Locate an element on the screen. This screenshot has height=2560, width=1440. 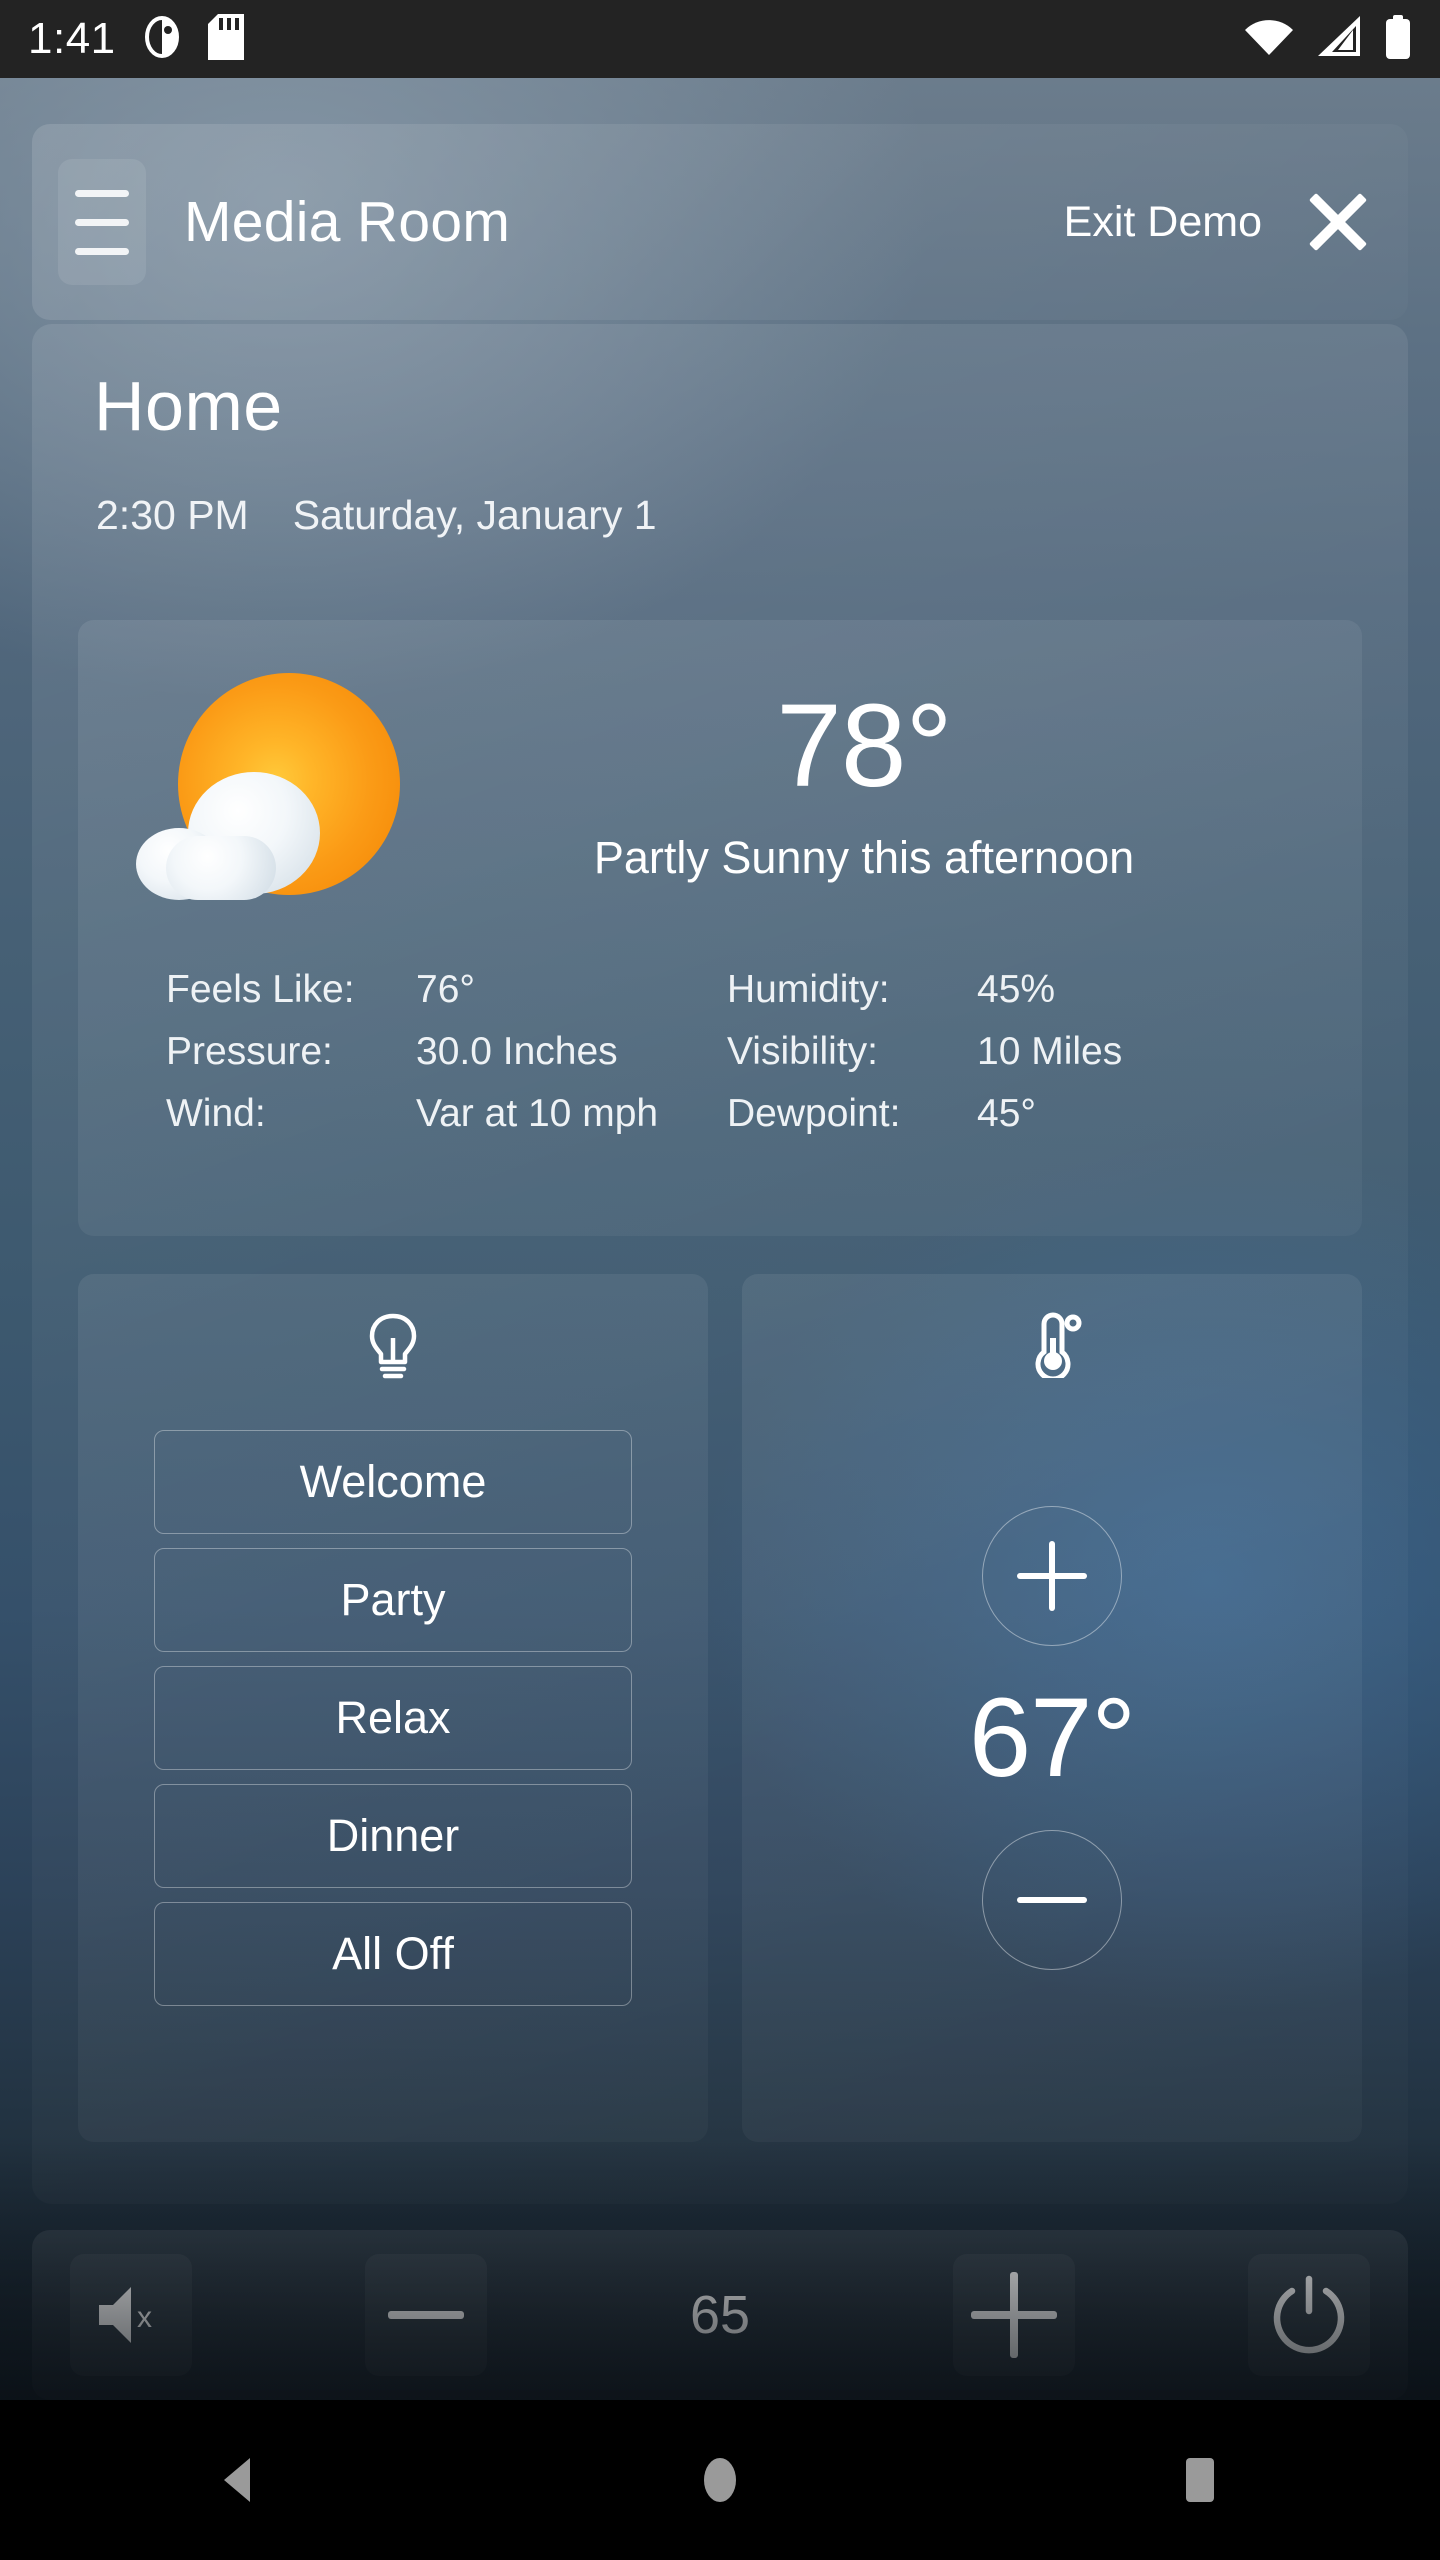
detail-value: 45% is located at coordinates (1016, 989).